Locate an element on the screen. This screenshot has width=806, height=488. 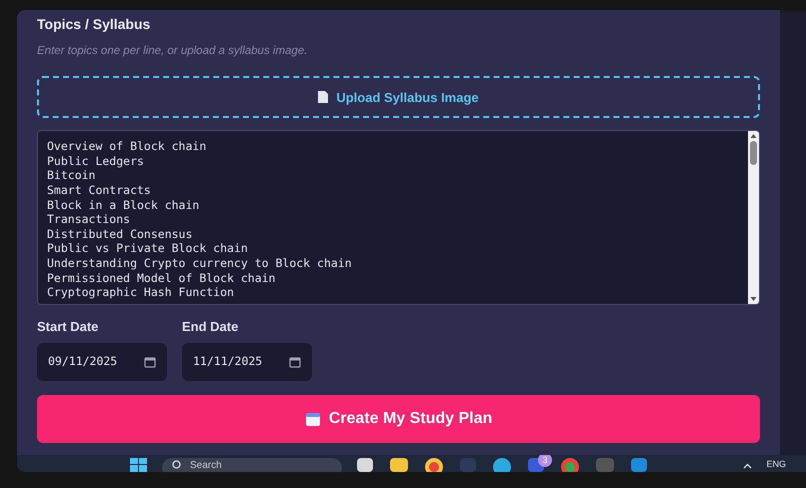
scroll-thumb is located at coordinates (753, 153).